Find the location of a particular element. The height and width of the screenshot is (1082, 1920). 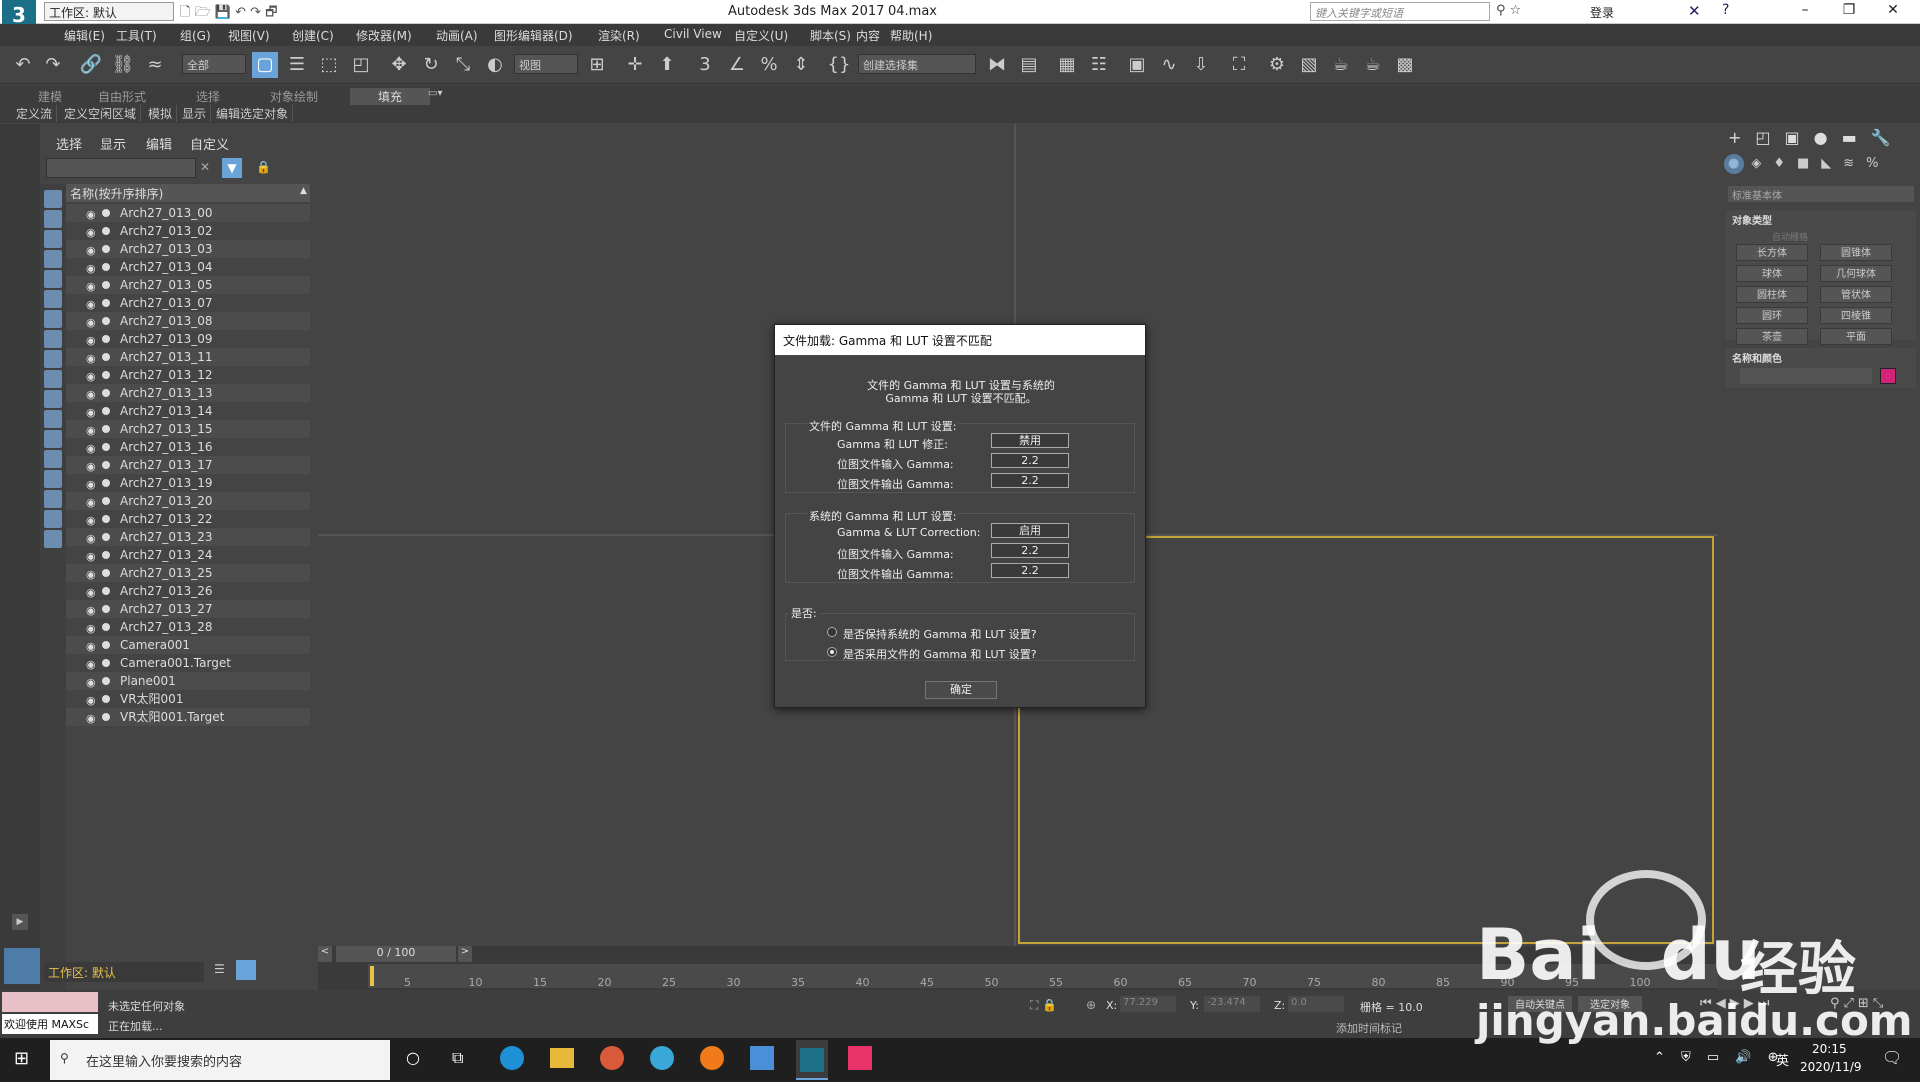

list-item: ◉ Arch27_013_03 is located at coordinates (188, 249).